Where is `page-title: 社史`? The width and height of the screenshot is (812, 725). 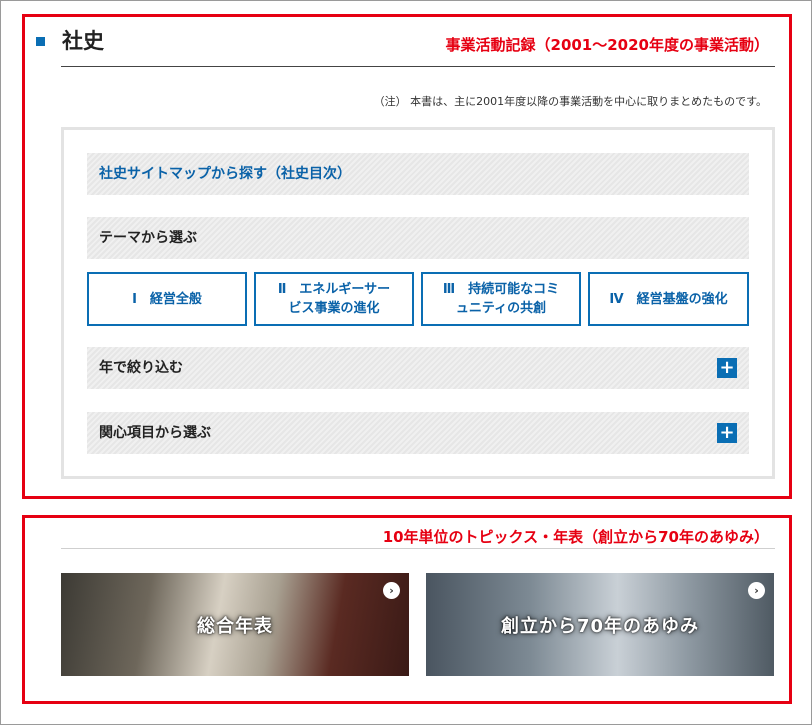 page-title: 社史 is located at coordinates (83, 41).